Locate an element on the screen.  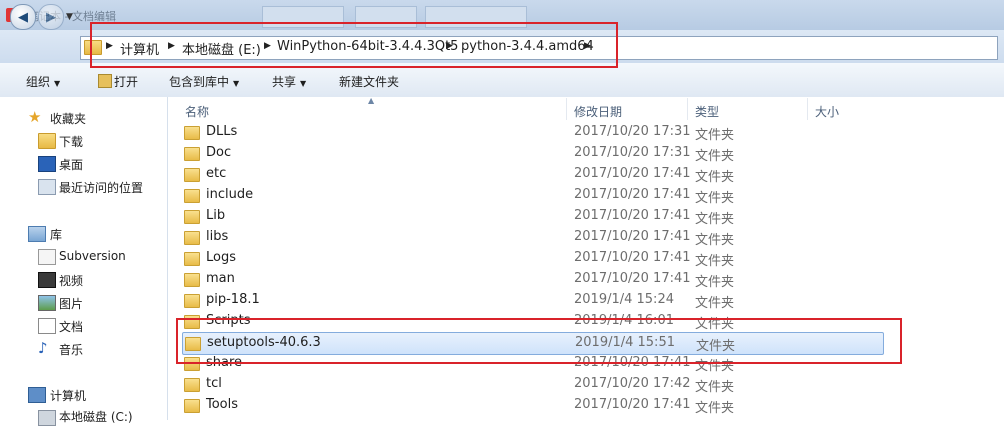
sidebar-item-pictures: 图片 is located at coordinates (71, 303).